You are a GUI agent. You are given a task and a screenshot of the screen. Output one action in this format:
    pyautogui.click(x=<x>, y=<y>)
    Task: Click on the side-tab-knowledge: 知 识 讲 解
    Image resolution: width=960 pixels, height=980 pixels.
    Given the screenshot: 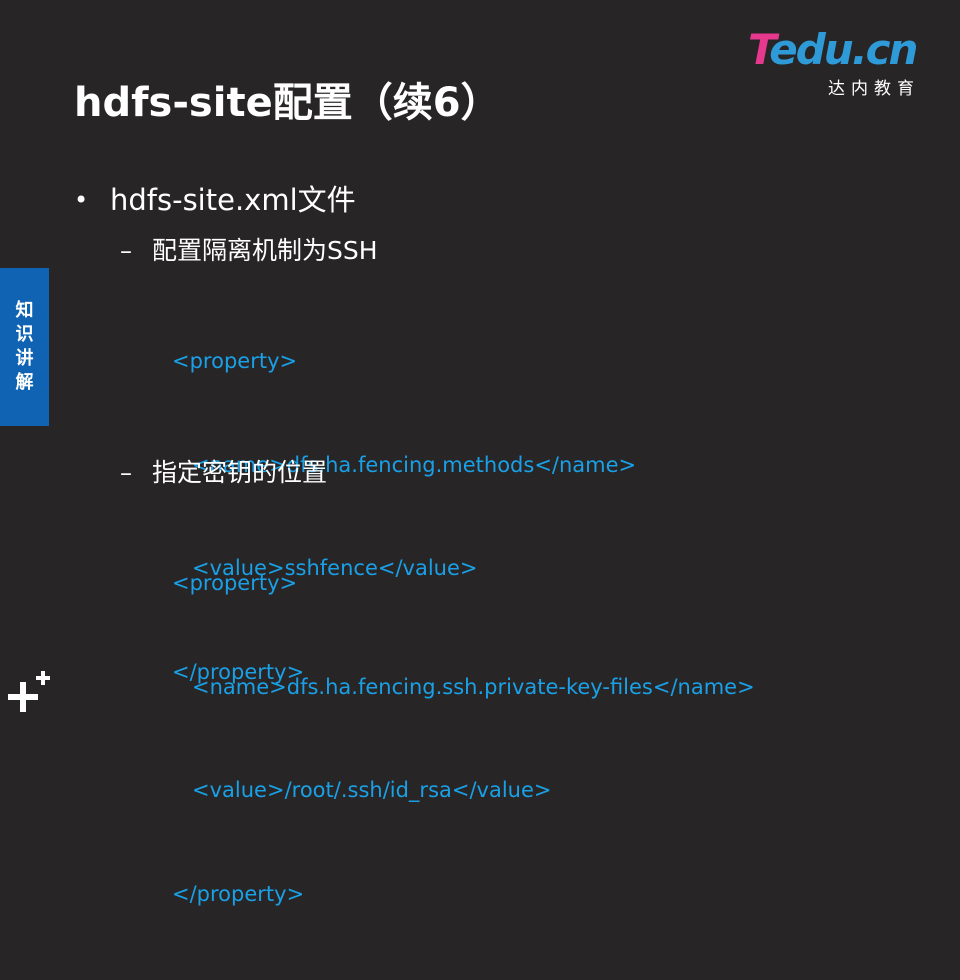 What is the action you would take?
    pyautogui.click(x=24, y=347)
    